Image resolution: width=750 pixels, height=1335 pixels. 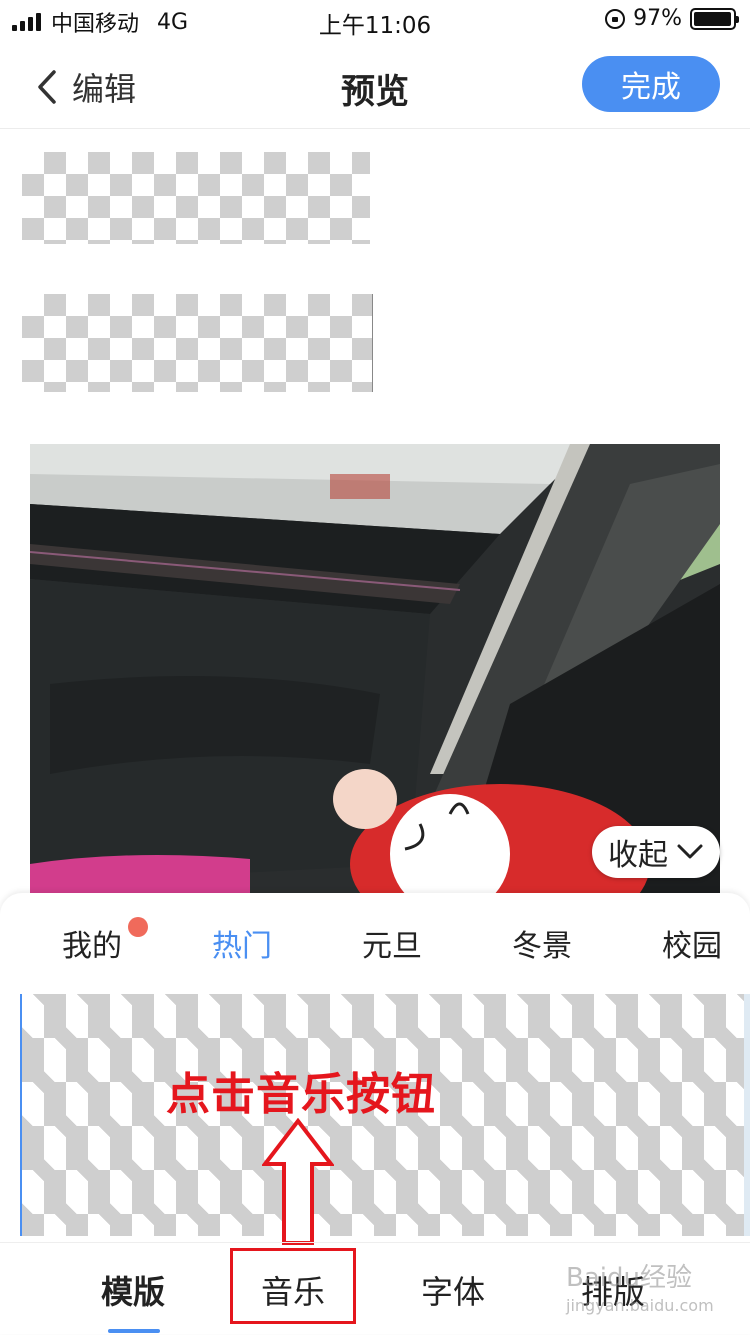 I want to click on status-right: 97%, so click(x=672, y=18).